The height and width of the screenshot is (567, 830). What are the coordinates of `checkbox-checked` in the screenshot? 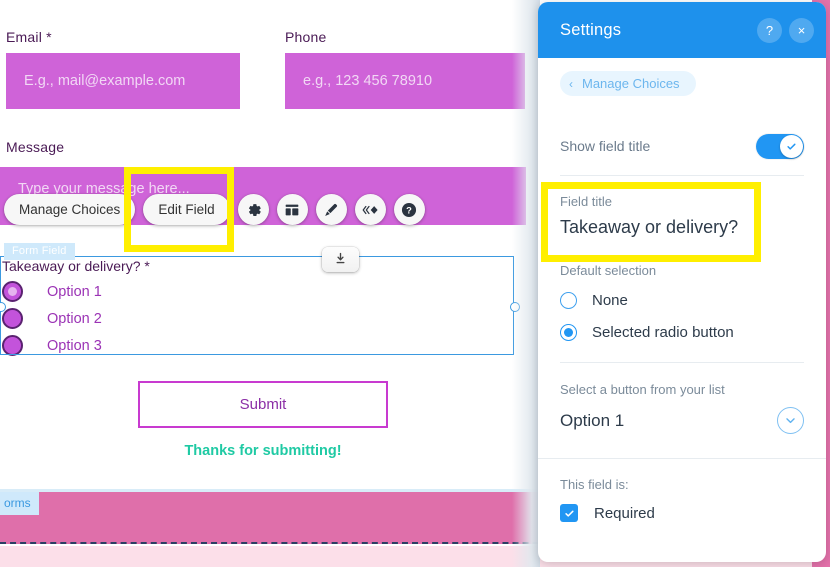 It's located at (569, 513).